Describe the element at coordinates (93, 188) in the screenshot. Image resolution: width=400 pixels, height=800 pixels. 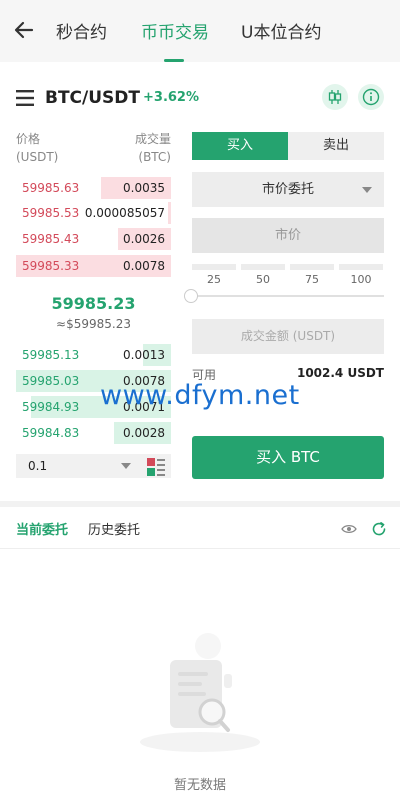
I see `ask-row: 59985.63 0.0035` at that location.